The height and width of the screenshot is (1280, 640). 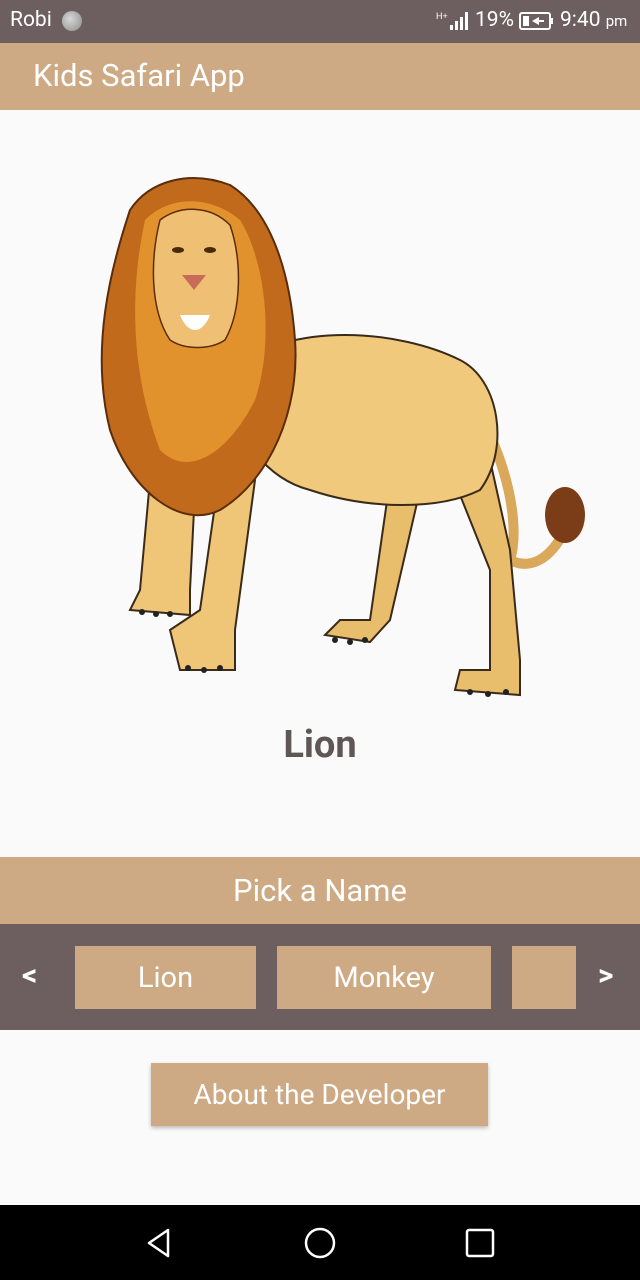 I want to click on navigation-bar, so click(x=320, y=1242).